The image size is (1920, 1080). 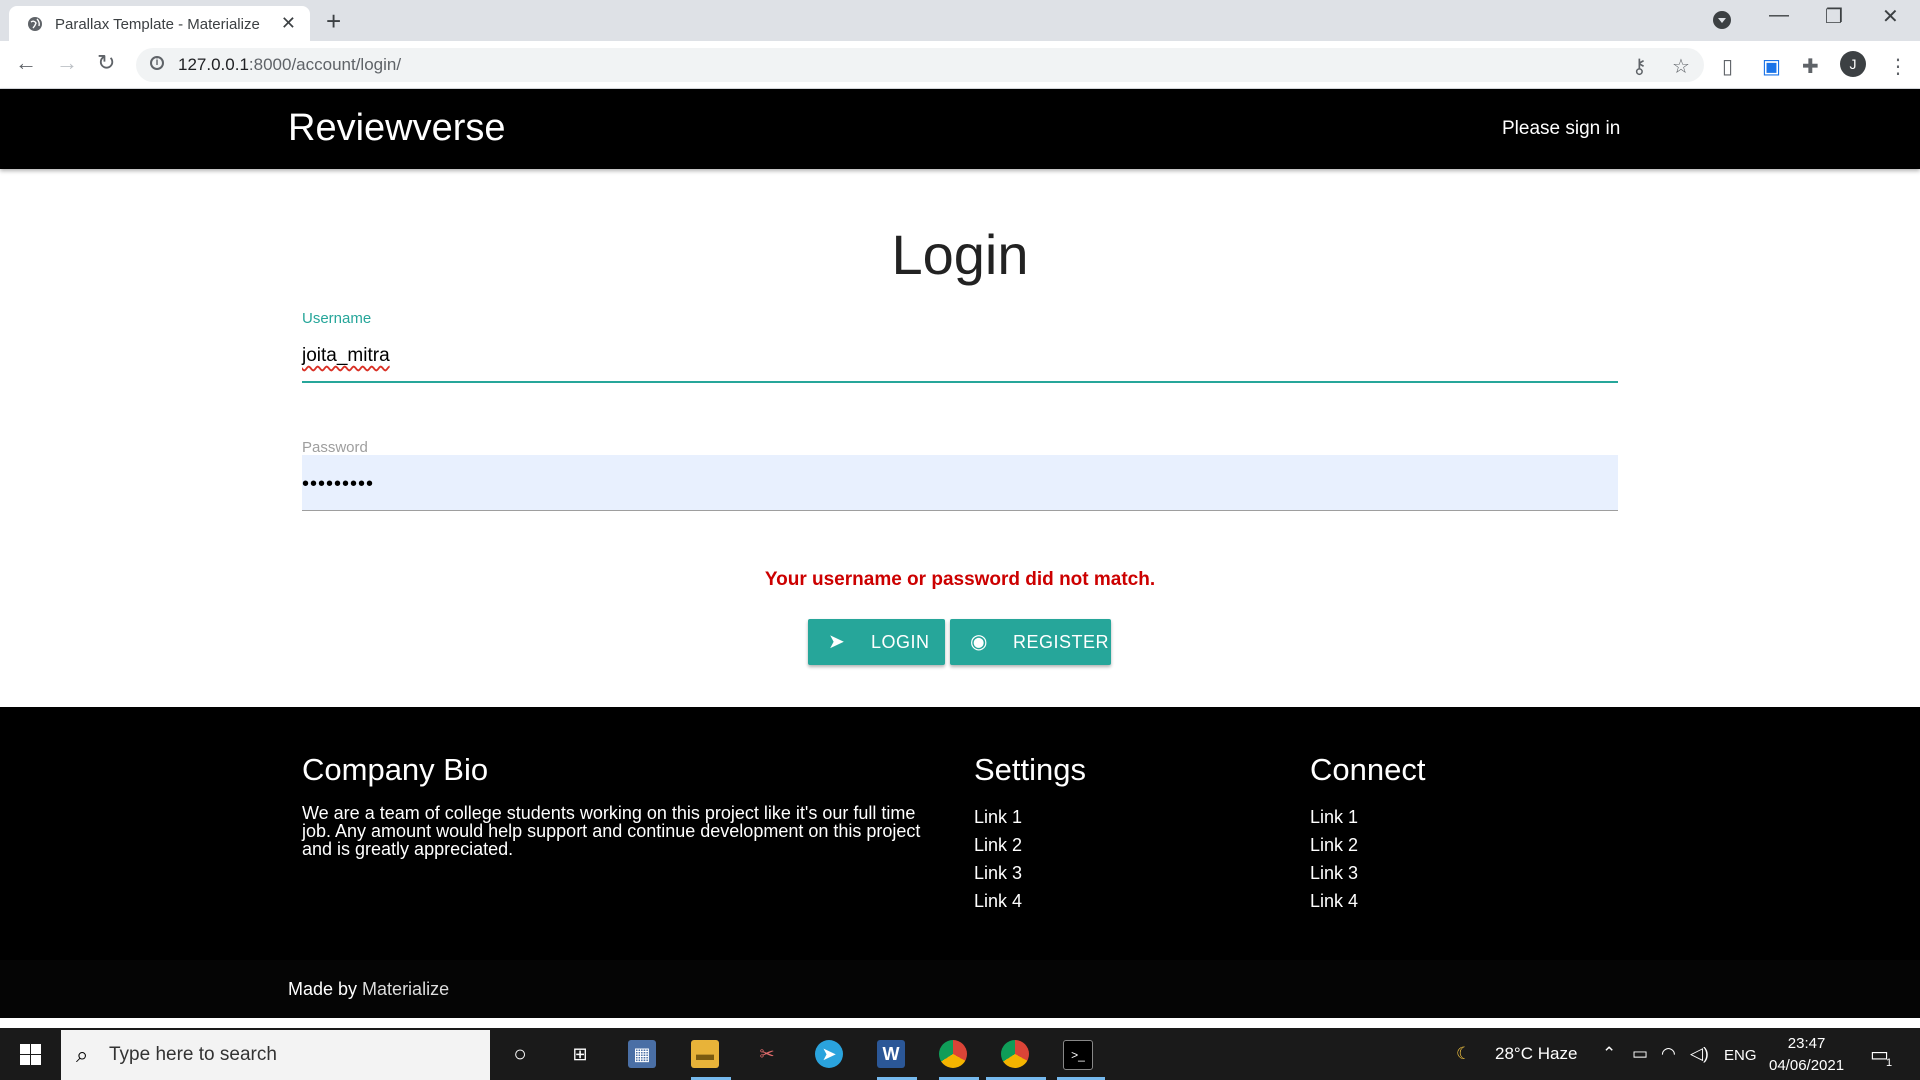 What do you see at coordinates (998, 821) in the screenshot?
I see `settings-link: Link 1` at bounding box center [998, 821].